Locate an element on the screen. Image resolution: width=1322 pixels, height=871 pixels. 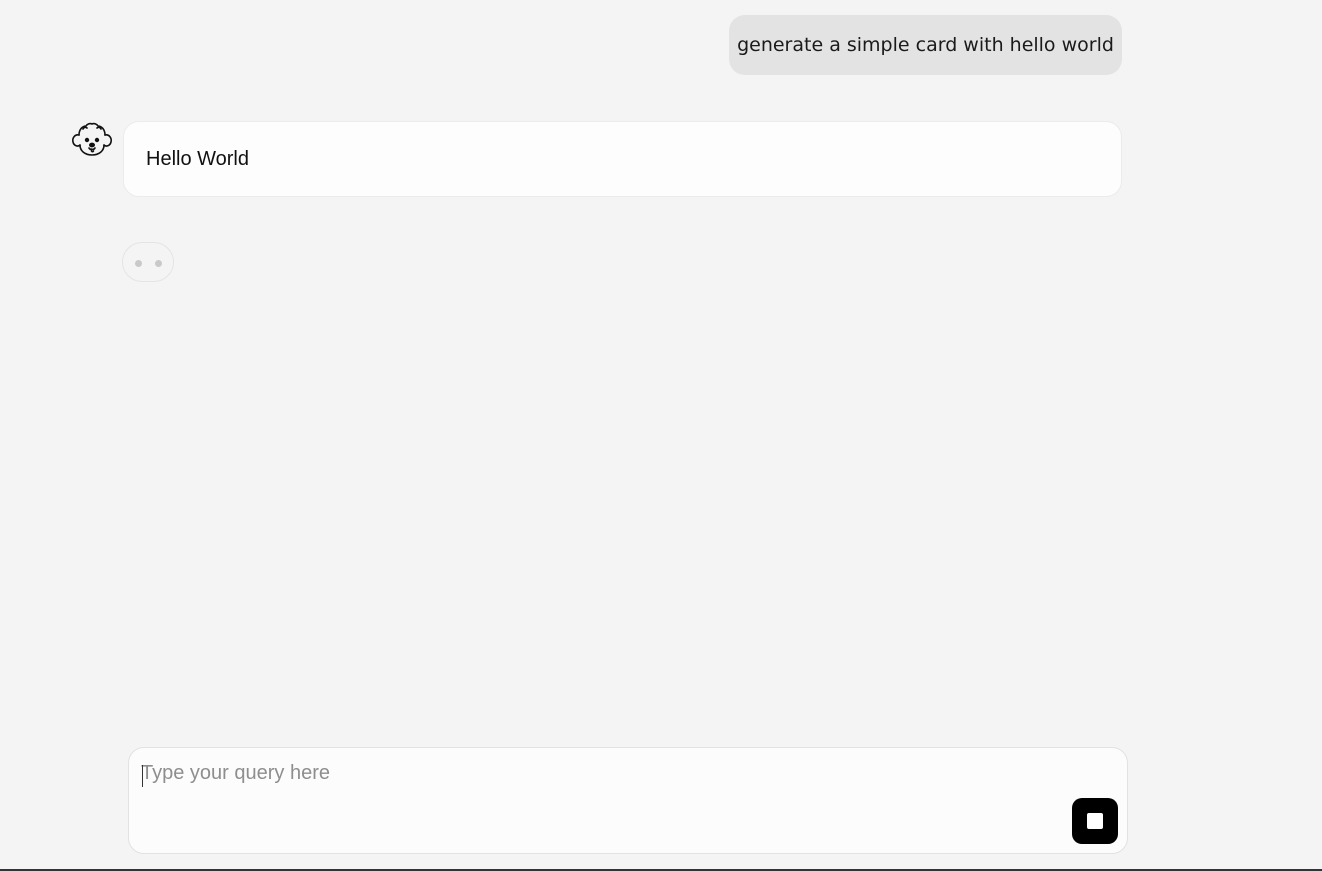
user-message-bubble: generate a simple card with hello world is located at coordinates (925, 45).